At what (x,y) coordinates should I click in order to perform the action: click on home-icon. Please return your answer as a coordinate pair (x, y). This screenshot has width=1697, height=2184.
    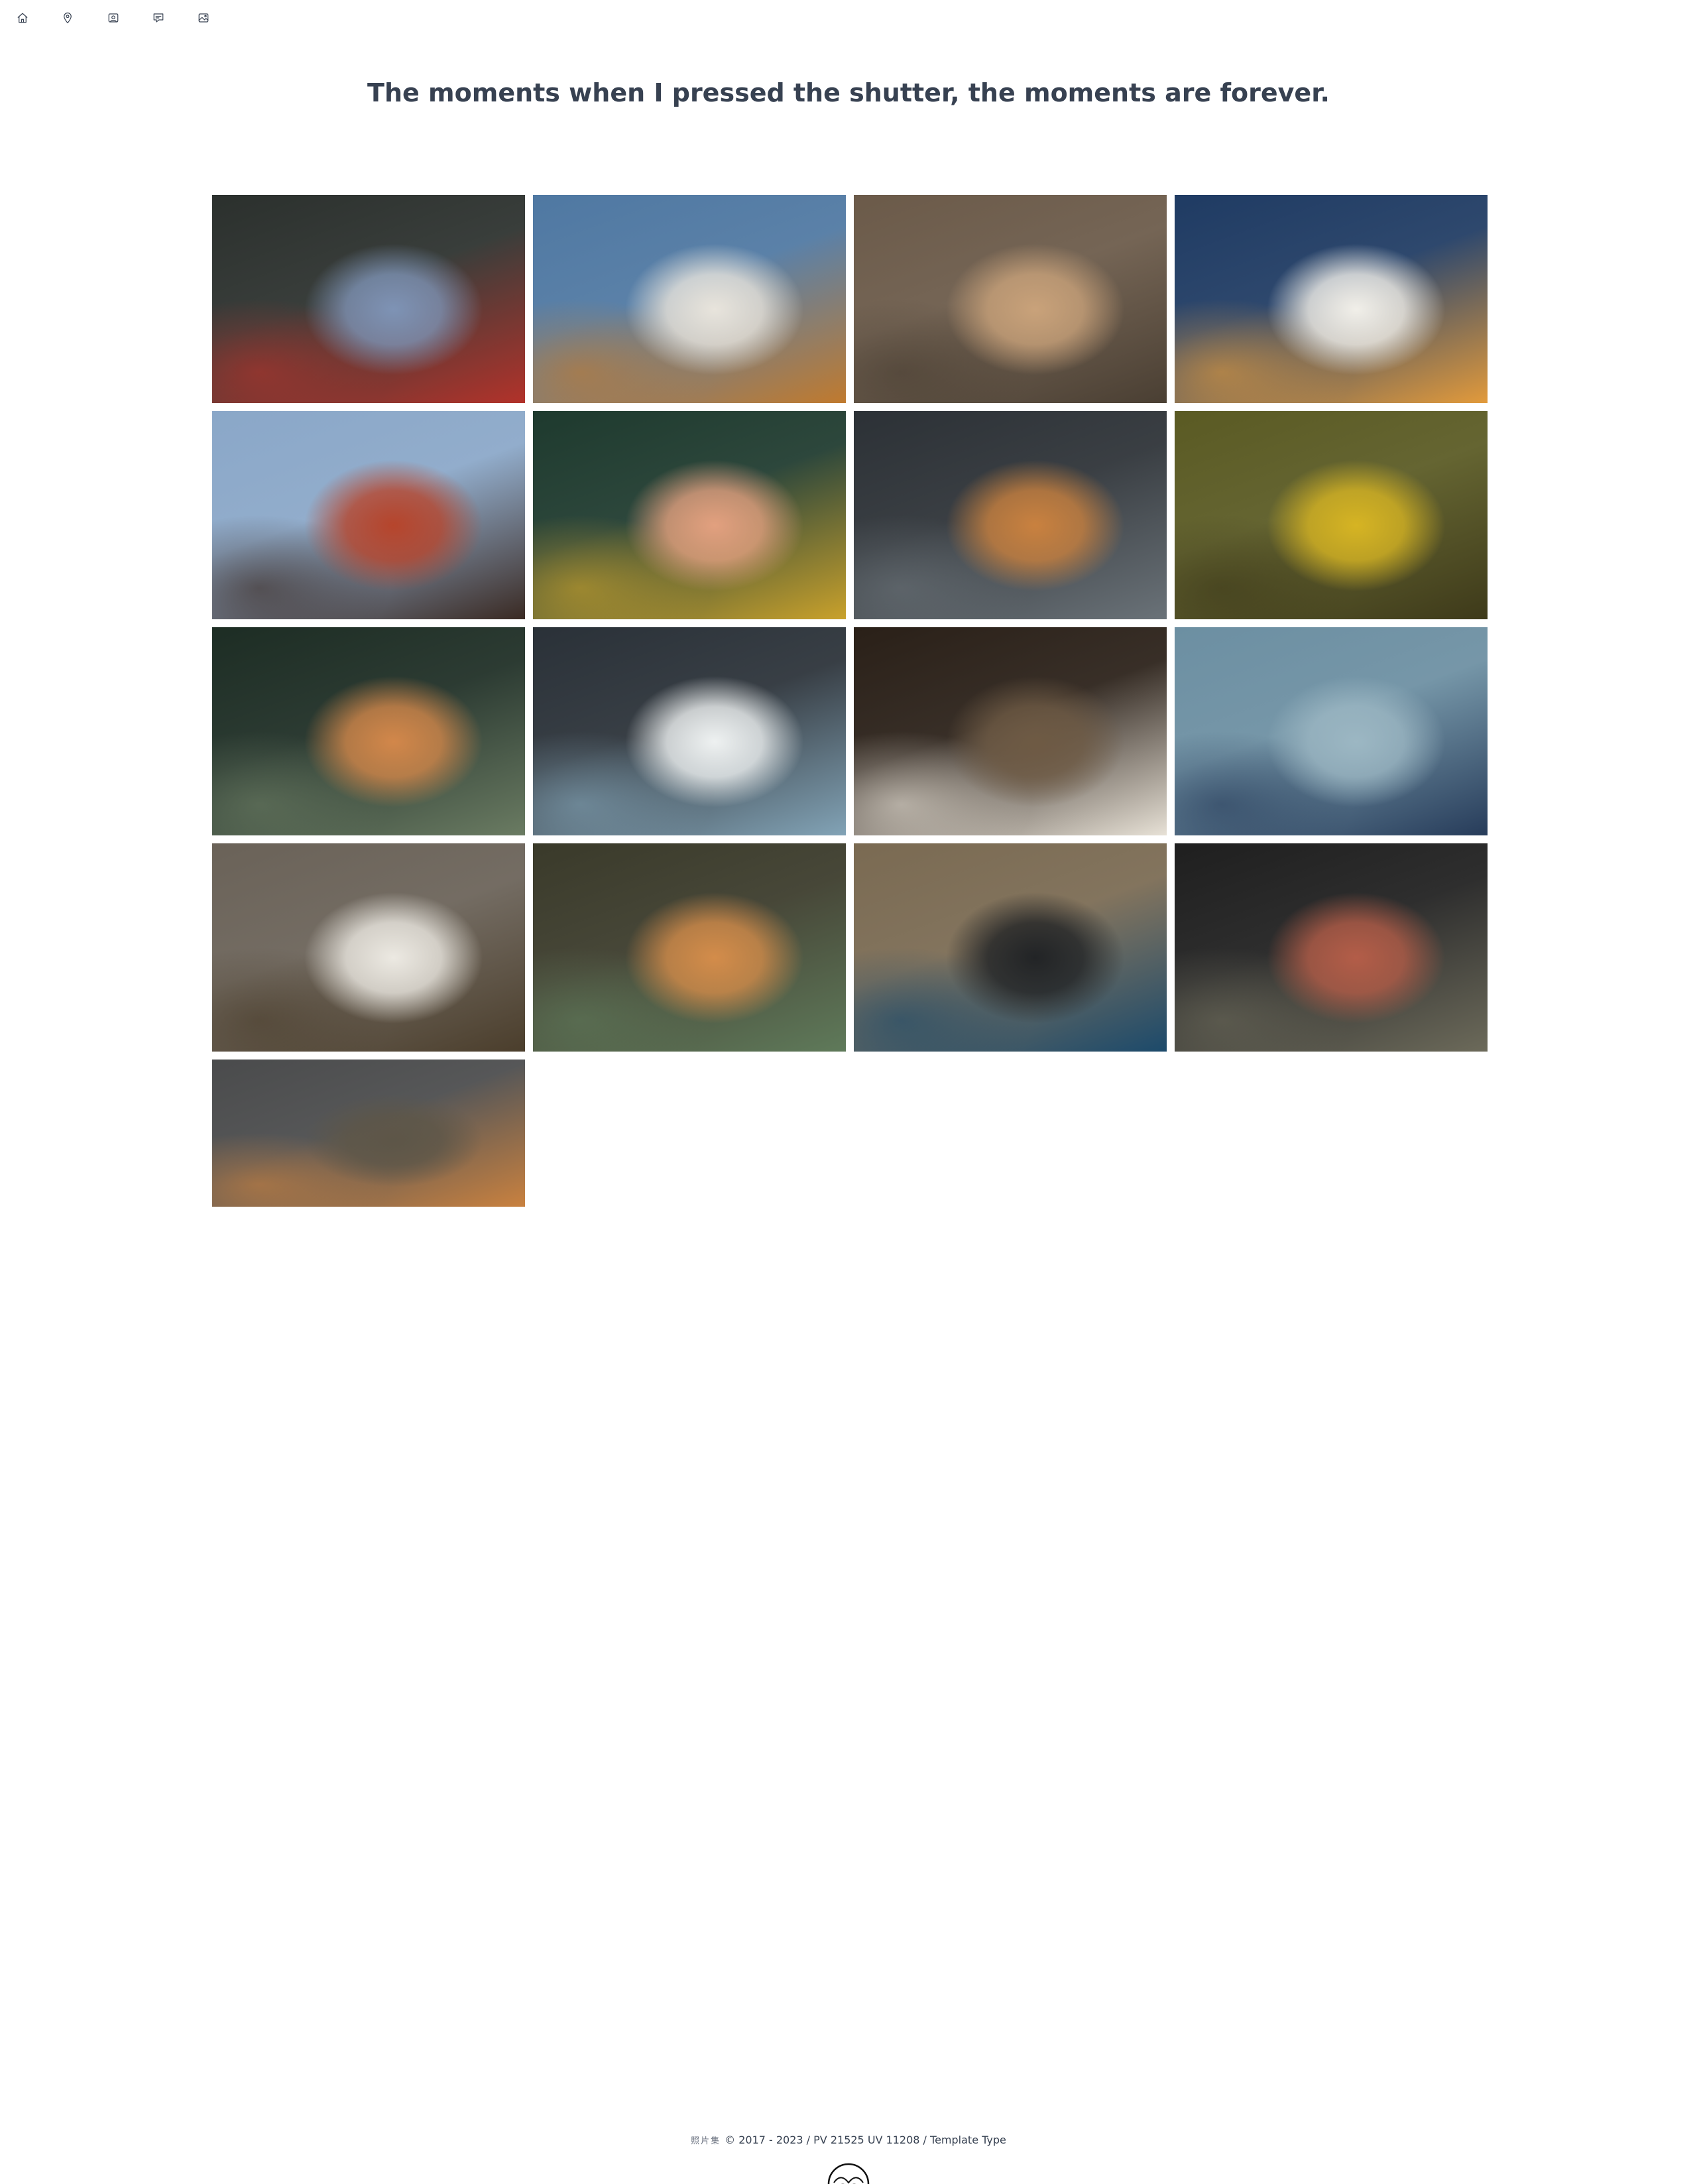
    Looking at the image, I should click on (22, 18).